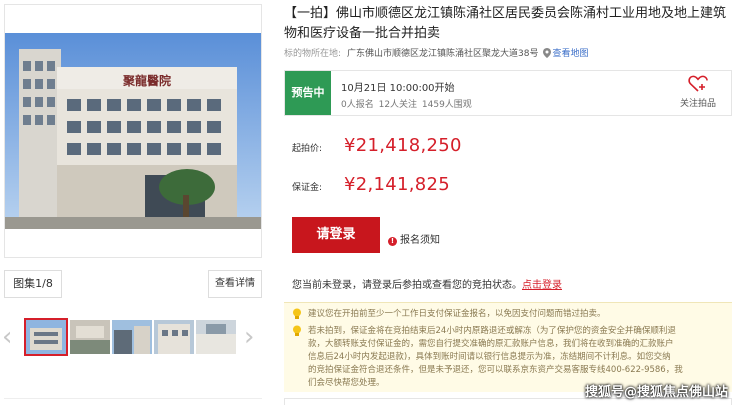 The width and height of the screenshot is (740, 405). I want to click on follow-label: 关注拍品, so click(697, 104).